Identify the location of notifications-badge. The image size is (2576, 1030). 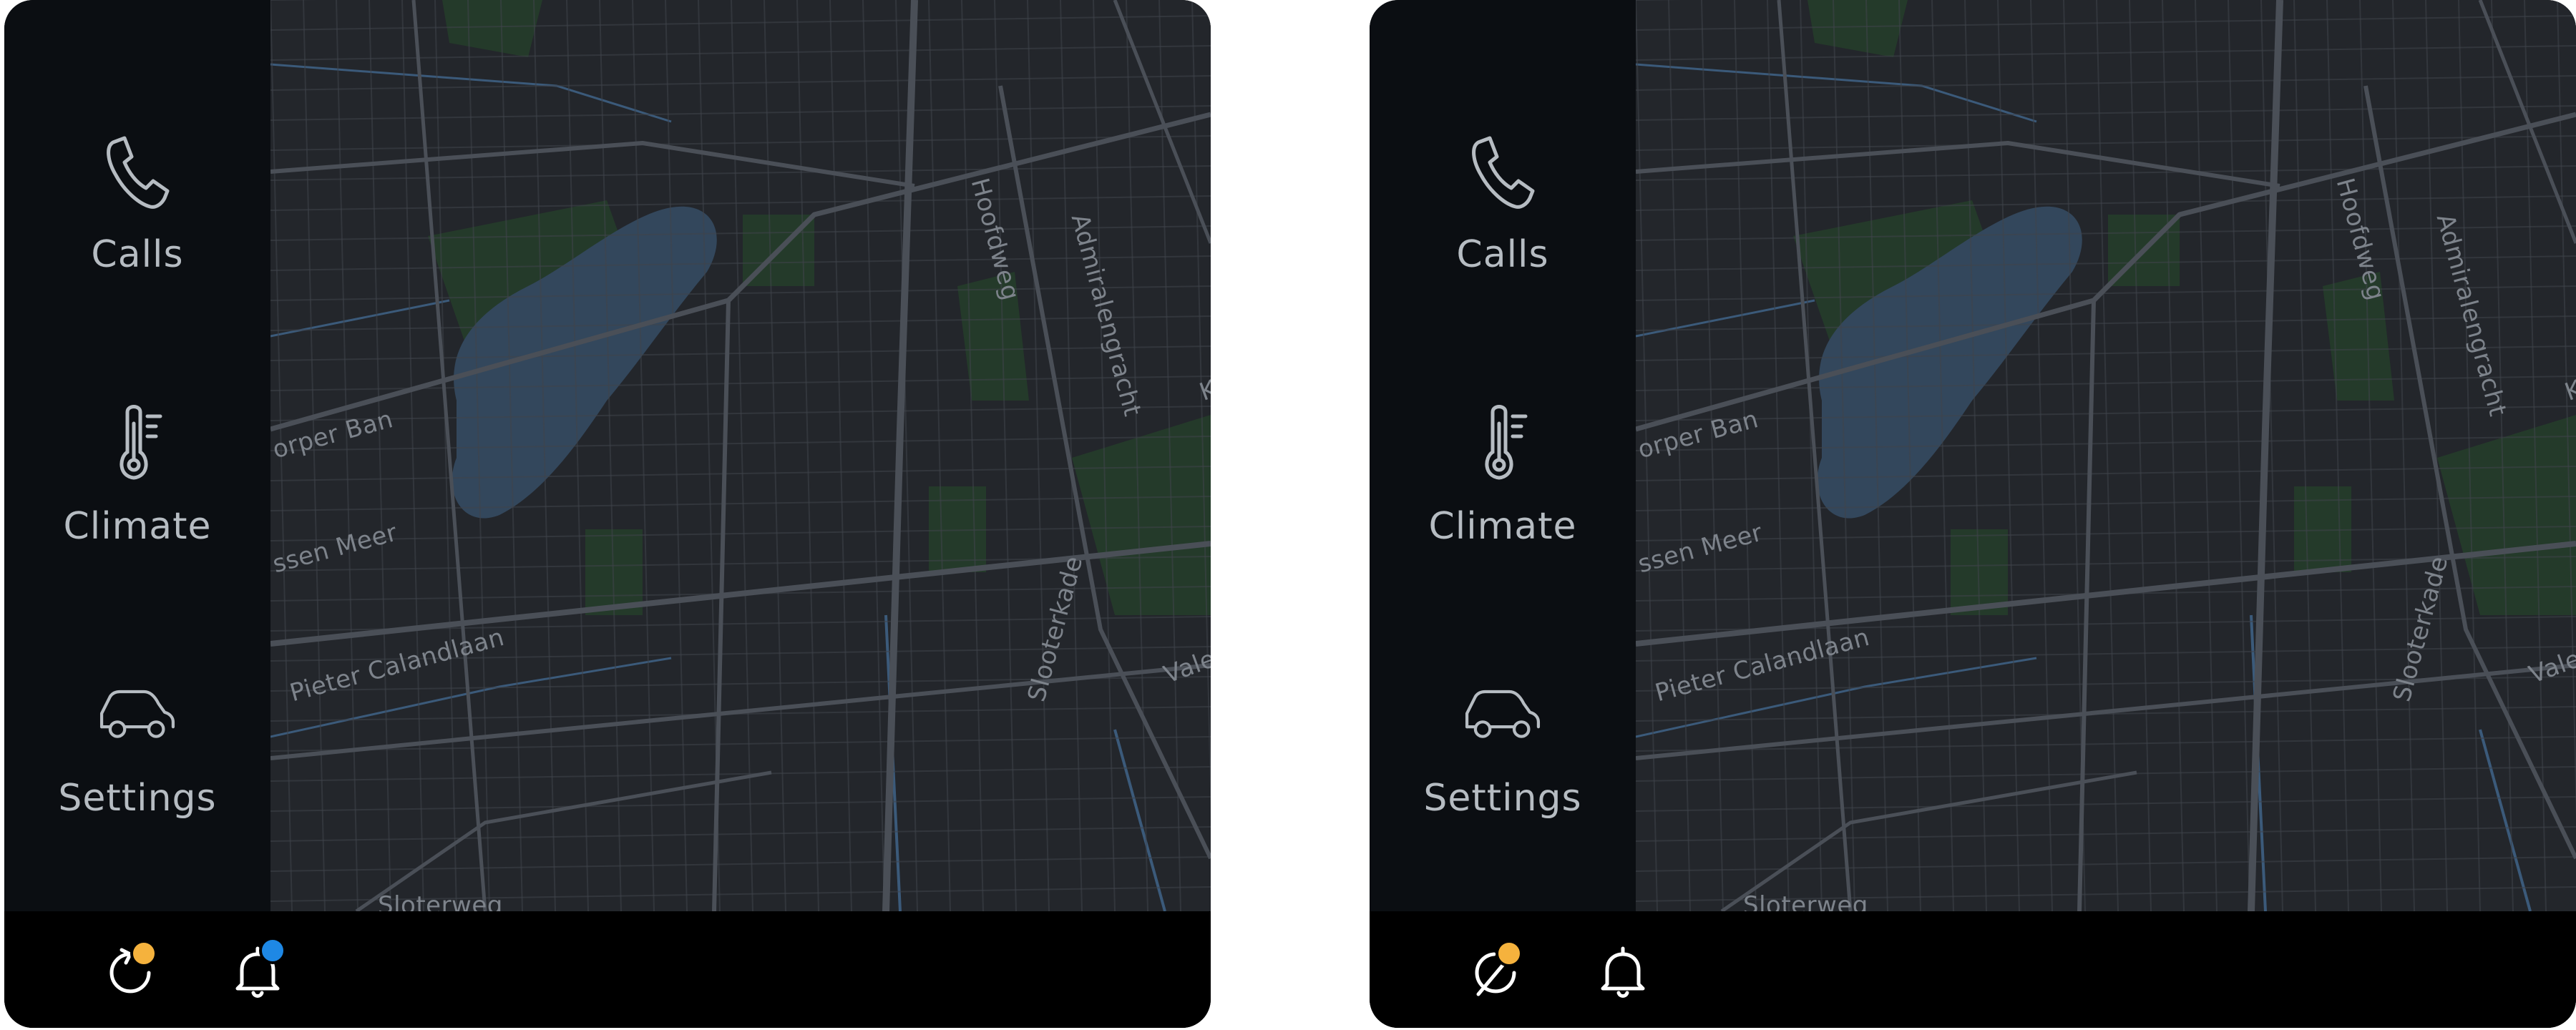
(272, 950).